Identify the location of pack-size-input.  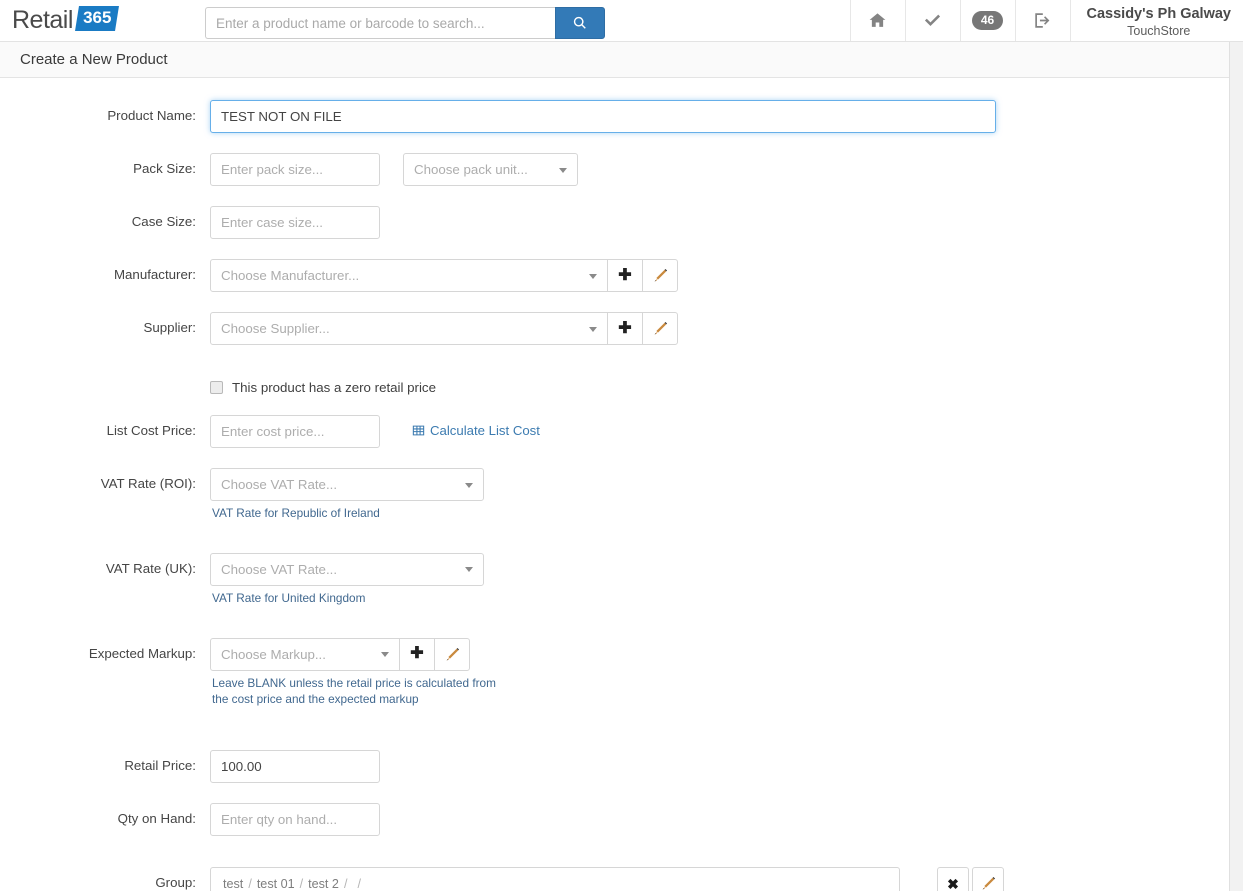
(295, 169).